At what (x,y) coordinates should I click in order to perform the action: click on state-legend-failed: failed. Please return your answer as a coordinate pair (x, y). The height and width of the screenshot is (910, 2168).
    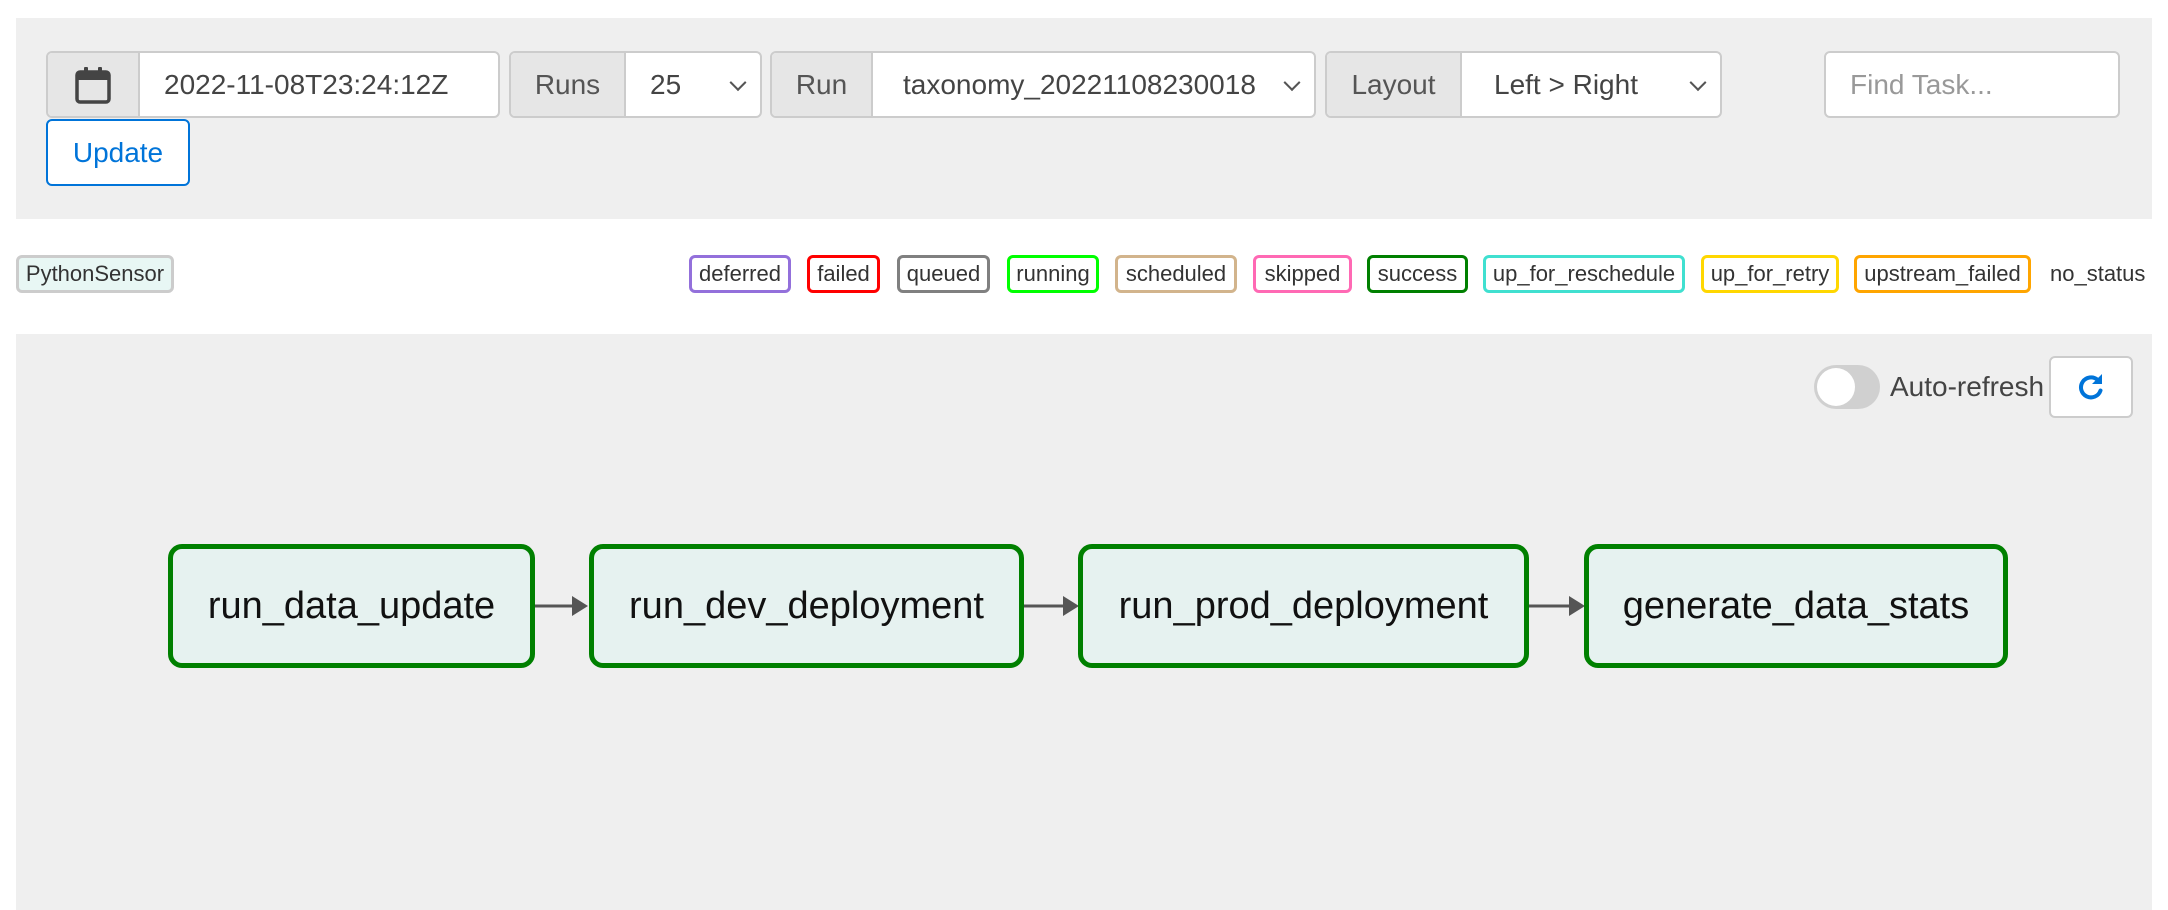
    Looking at the image, I should click on (843, 274).